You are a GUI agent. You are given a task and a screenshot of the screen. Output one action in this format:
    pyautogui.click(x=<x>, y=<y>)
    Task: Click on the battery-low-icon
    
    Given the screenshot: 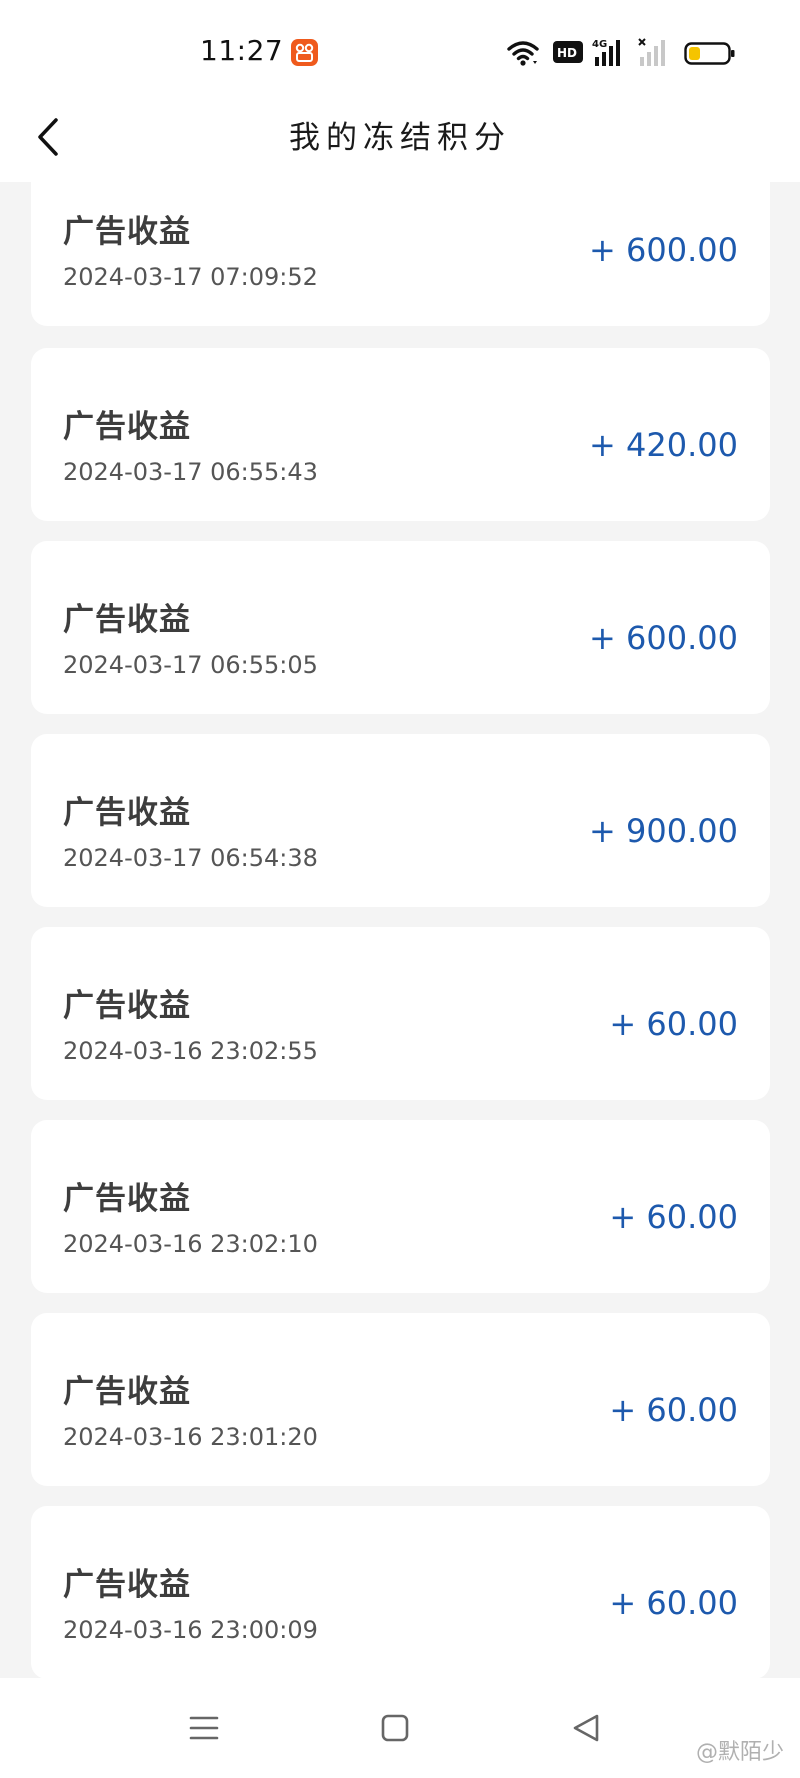 What is the action you would take?
    pyautogui.click(x=710, y=56)
    